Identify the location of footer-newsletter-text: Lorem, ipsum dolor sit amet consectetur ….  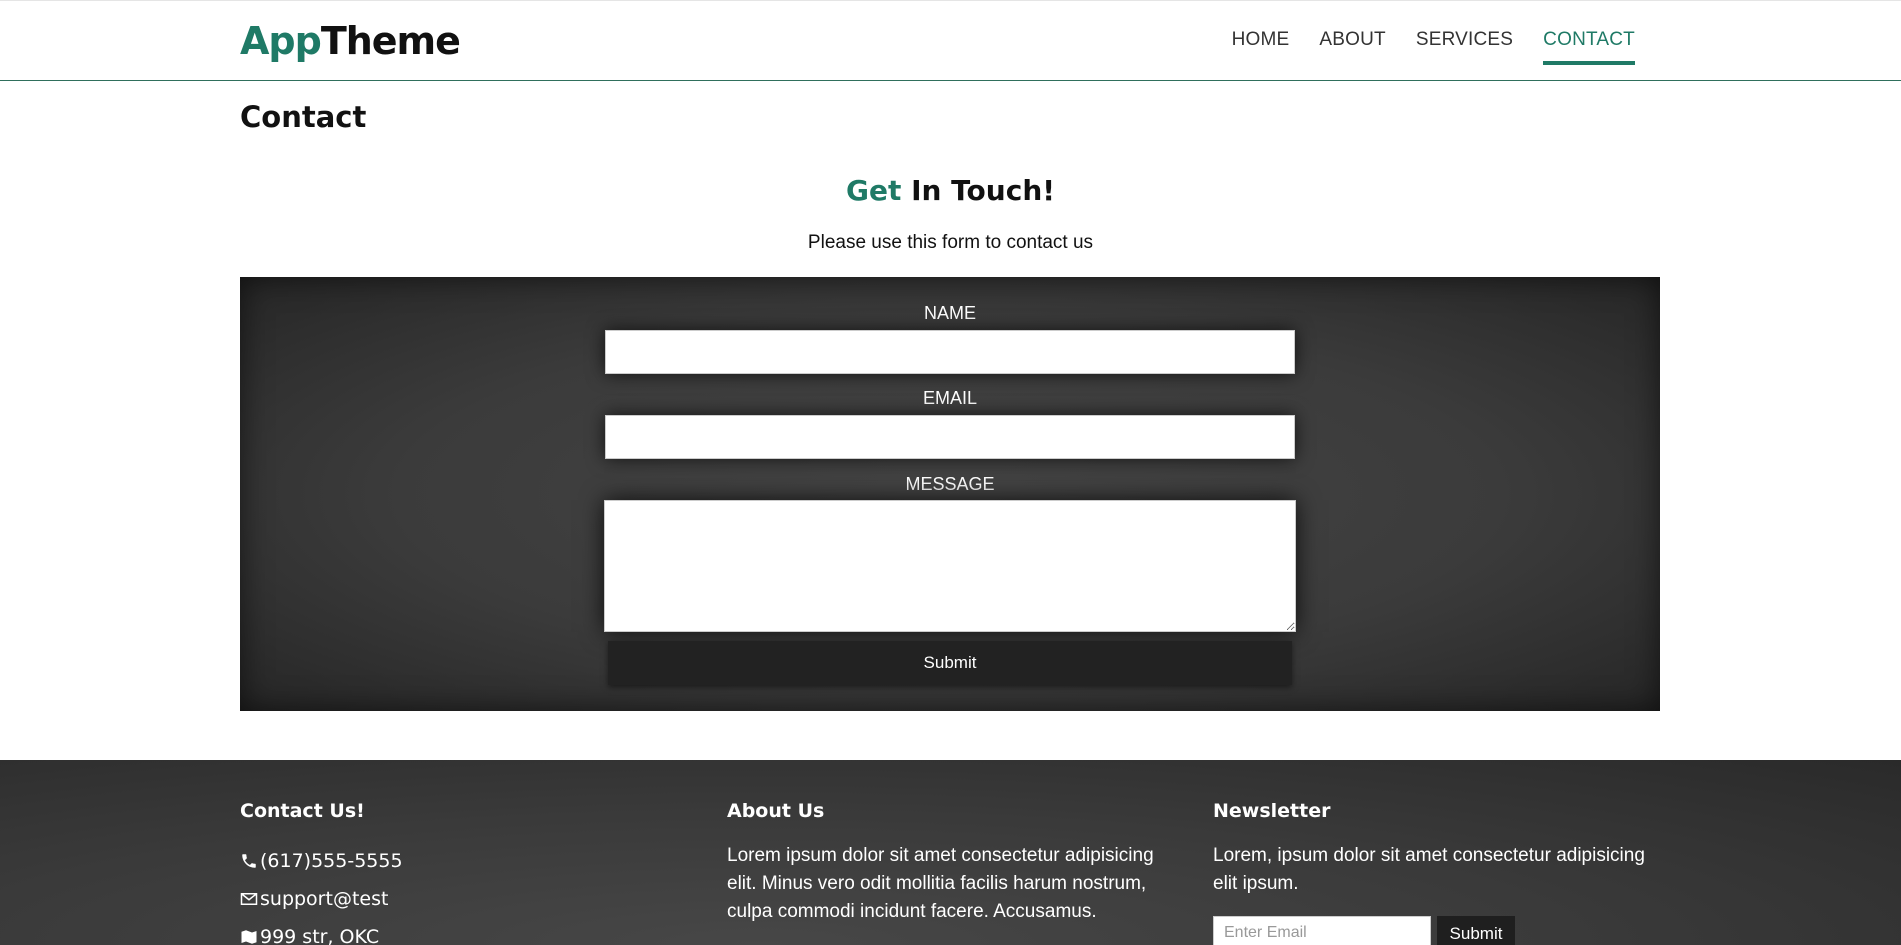
(1429, 869).